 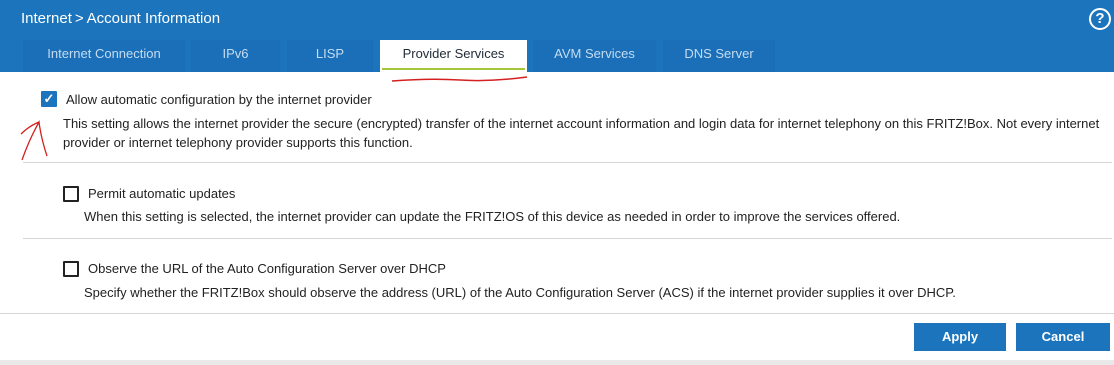 What do you see at coordinates (71, 194) in the screenshot?
I see `auto-updates-checkbox` at bounding box center [71, 194].